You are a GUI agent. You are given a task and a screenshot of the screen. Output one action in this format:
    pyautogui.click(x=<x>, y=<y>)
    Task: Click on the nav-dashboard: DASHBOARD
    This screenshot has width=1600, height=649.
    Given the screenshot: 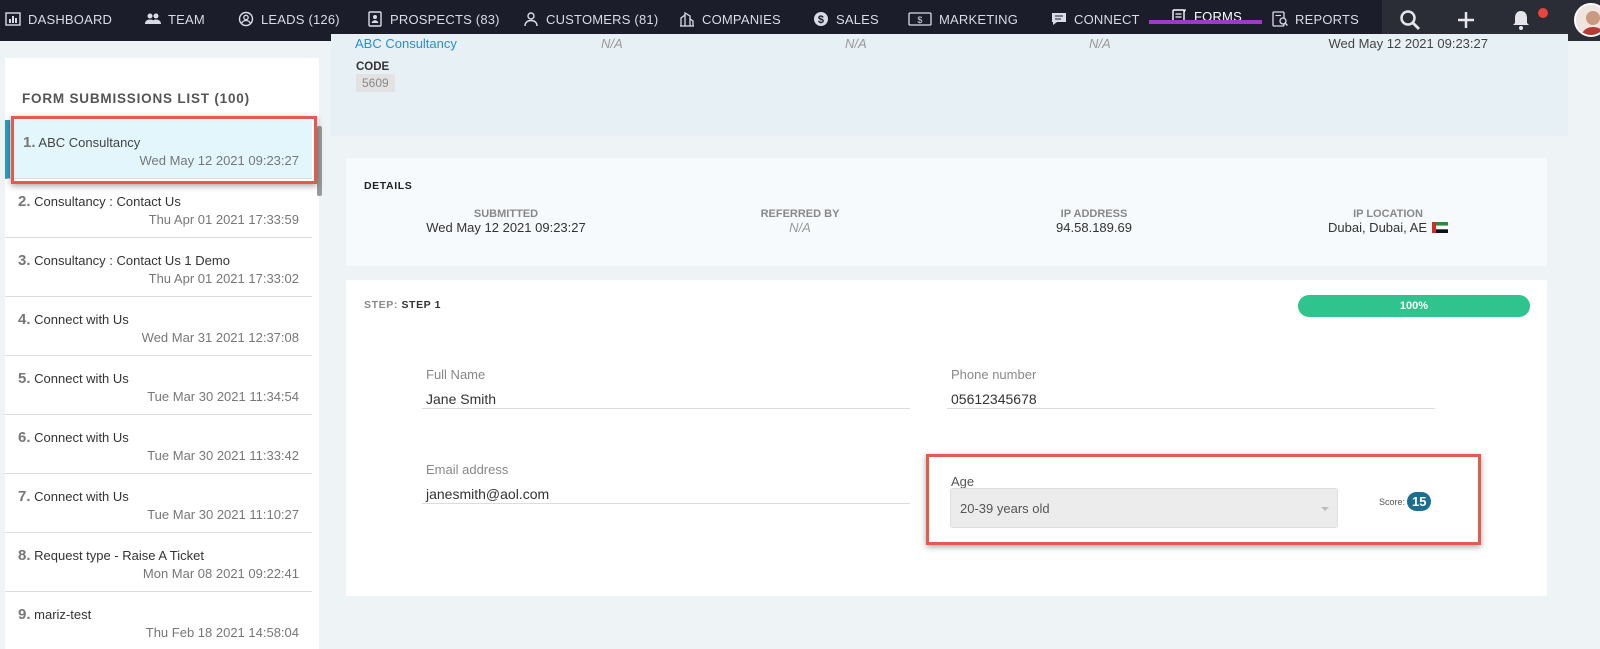 What is the action you would take?
    pyautogui.click(x=58, y=19)
    